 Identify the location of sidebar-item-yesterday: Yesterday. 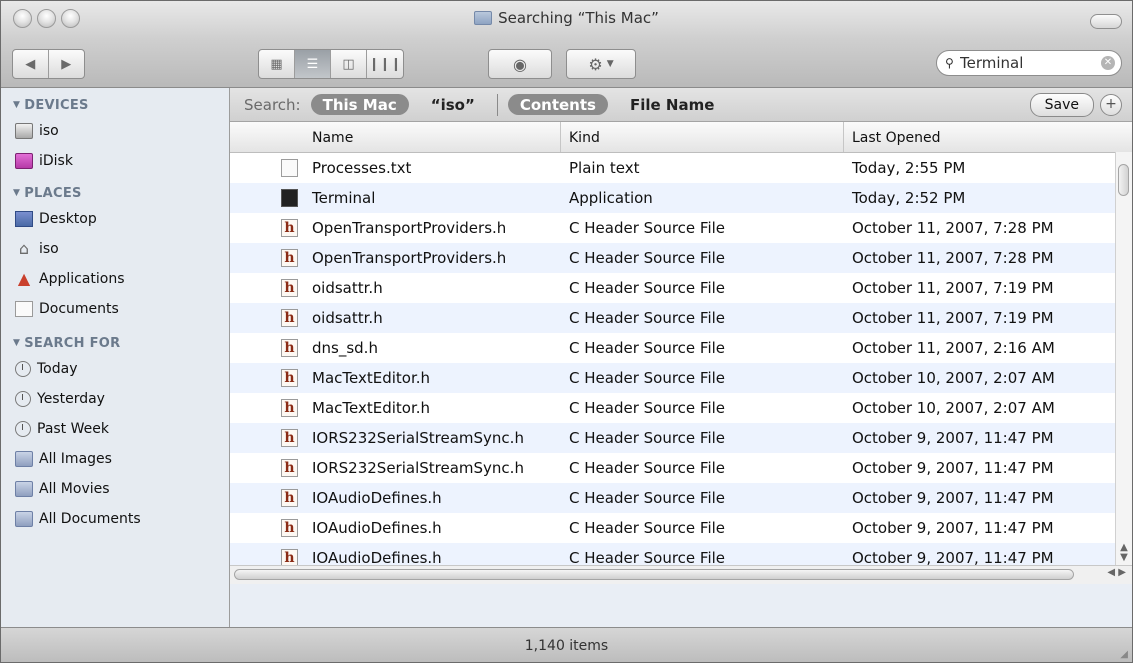
(115, 399).